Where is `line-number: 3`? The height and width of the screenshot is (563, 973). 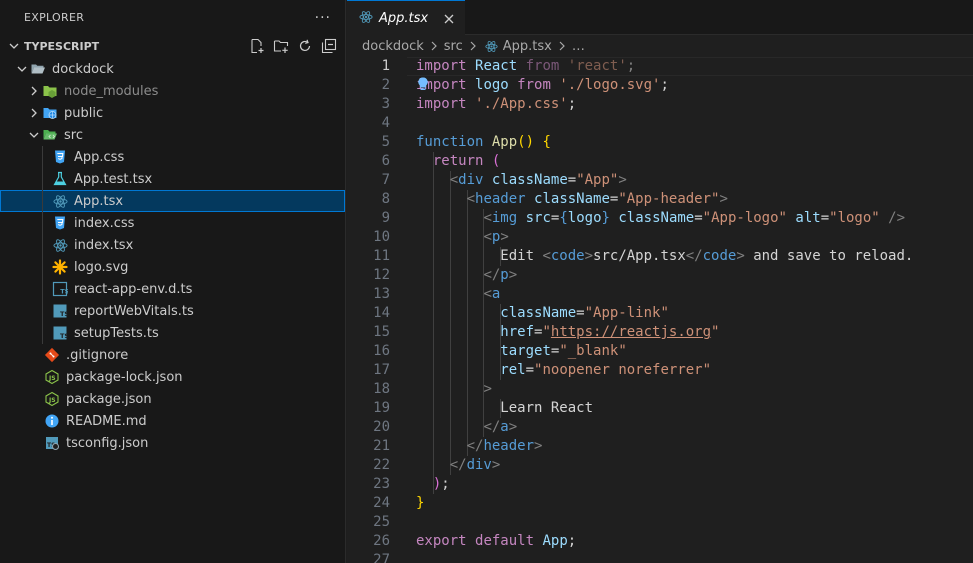 line-number: 3 is located at coordinates (385, 104).